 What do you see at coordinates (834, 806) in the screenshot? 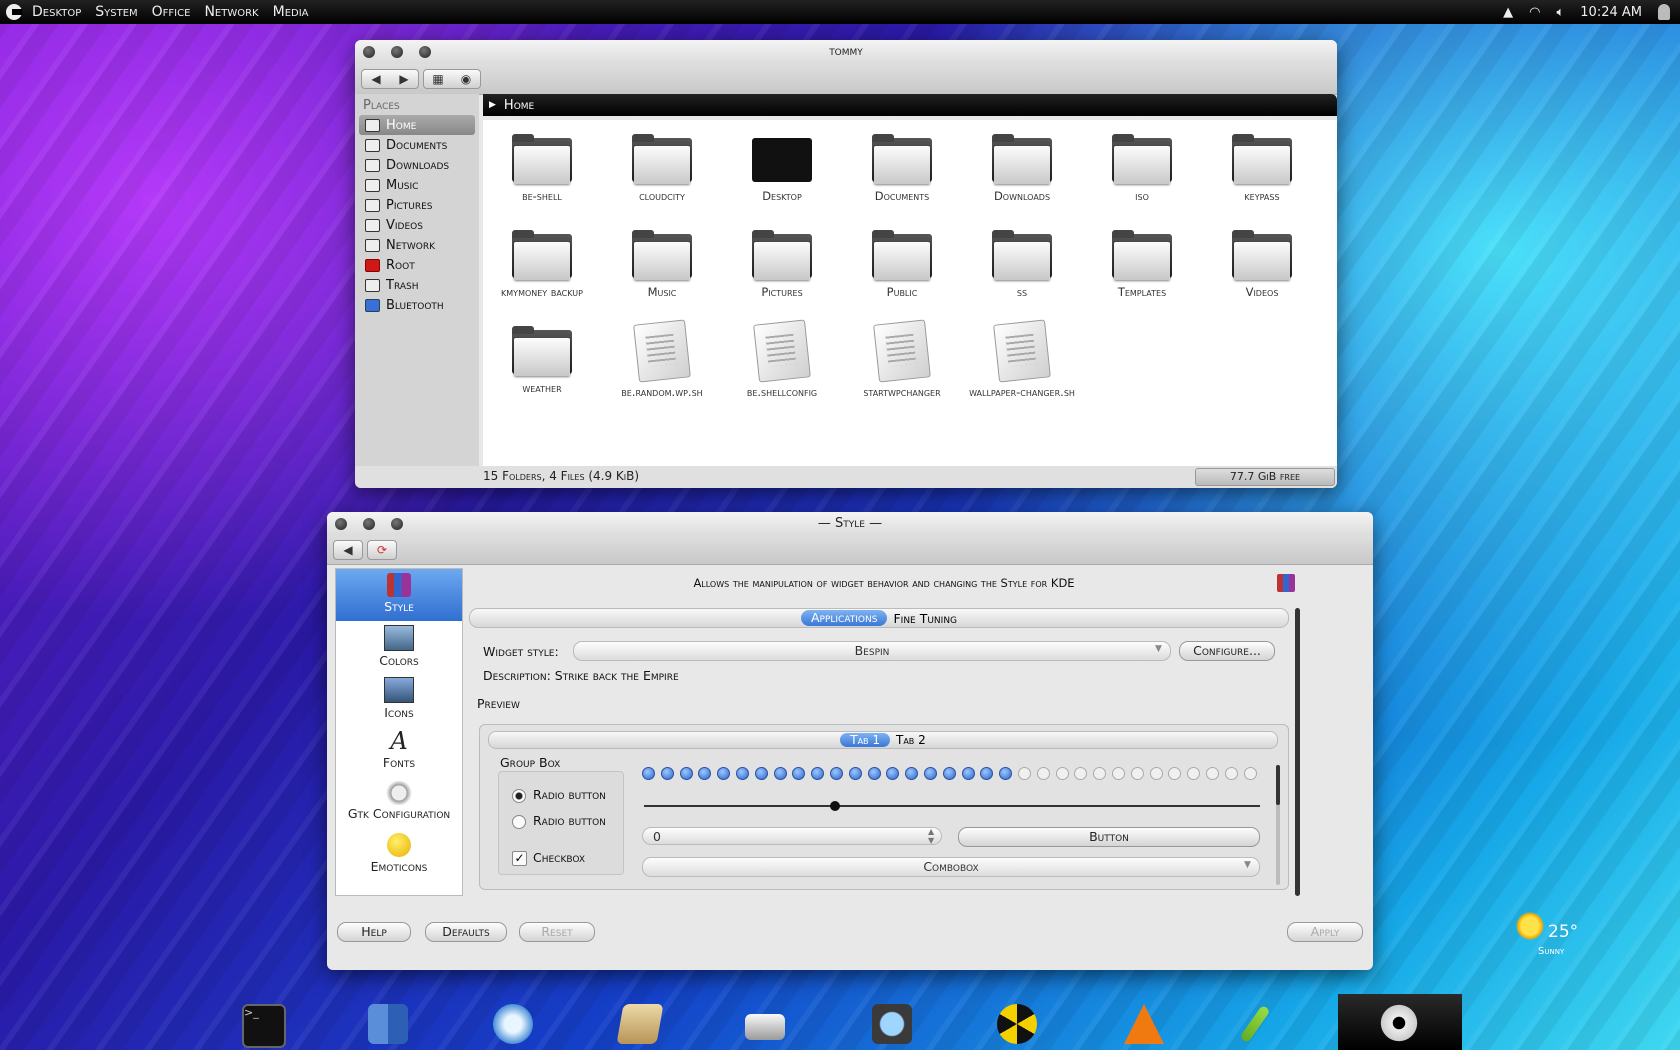
I see `slider-handle` at bounding box center [834, 806].